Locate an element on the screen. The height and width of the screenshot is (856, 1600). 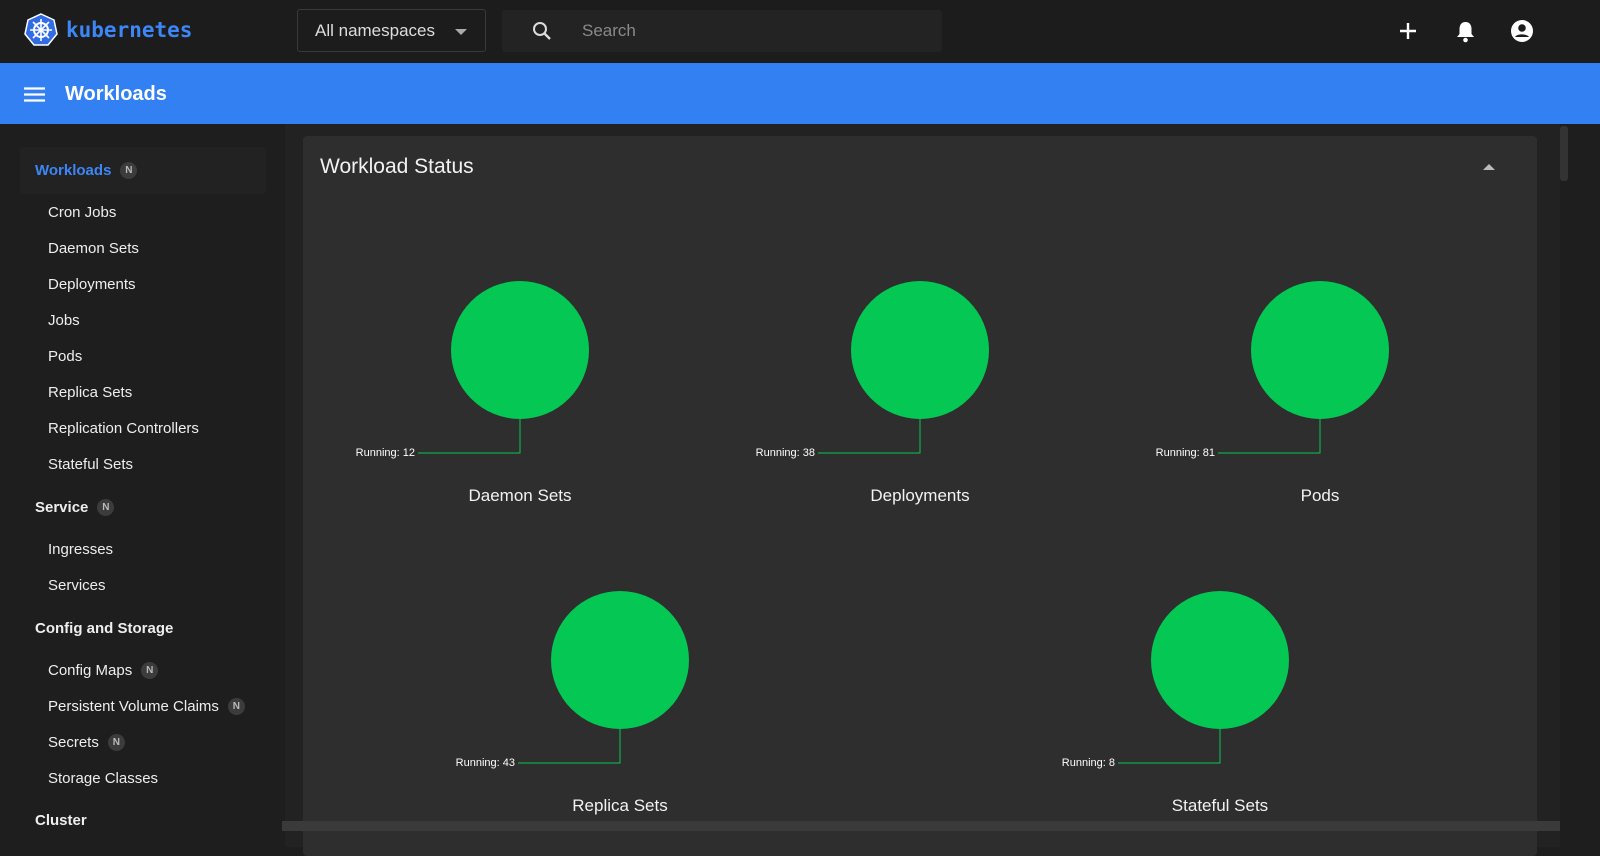
plus-icon is located at coordinates (1408, 31).